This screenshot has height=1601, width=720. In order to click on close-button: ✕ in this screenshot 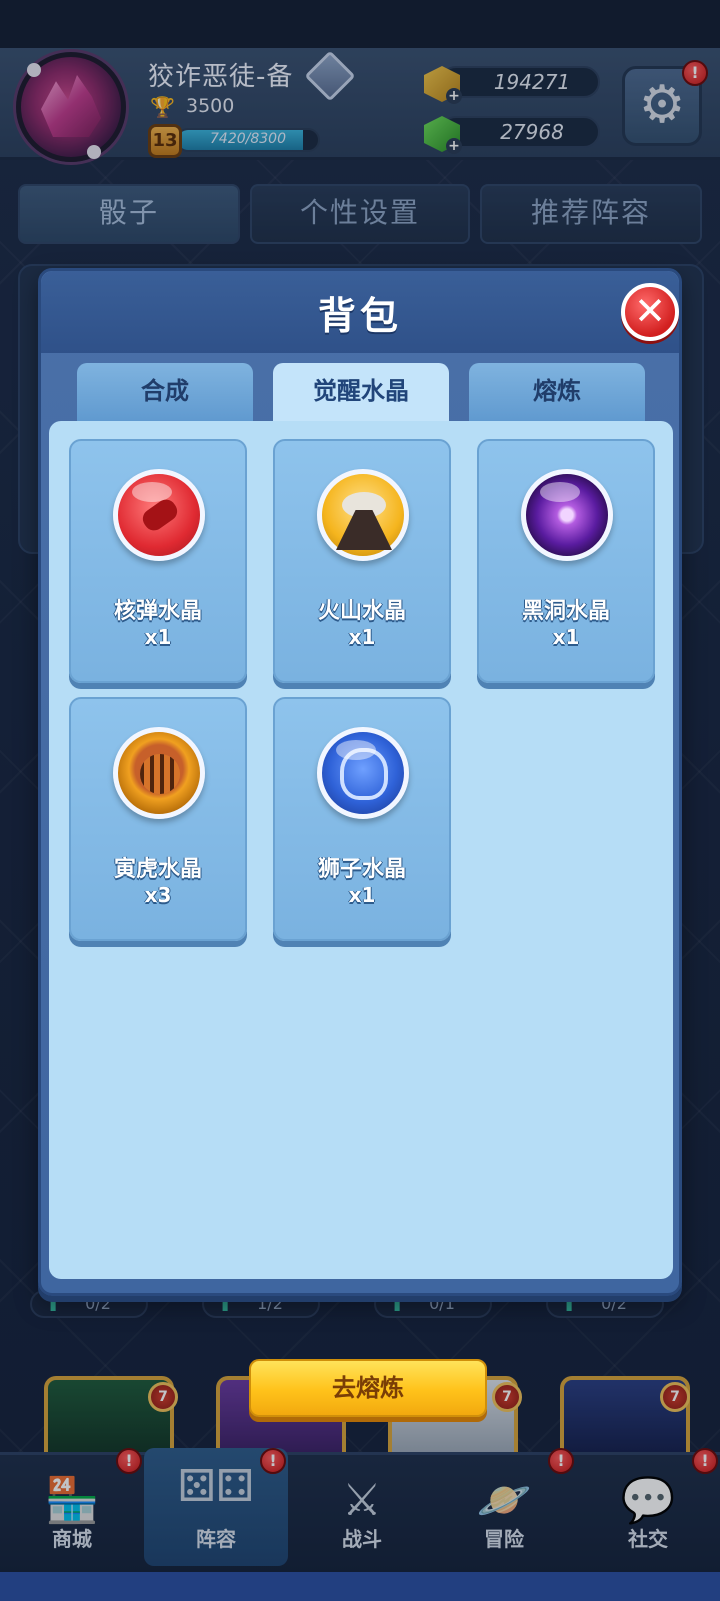, I will do `click(650, 312)`.